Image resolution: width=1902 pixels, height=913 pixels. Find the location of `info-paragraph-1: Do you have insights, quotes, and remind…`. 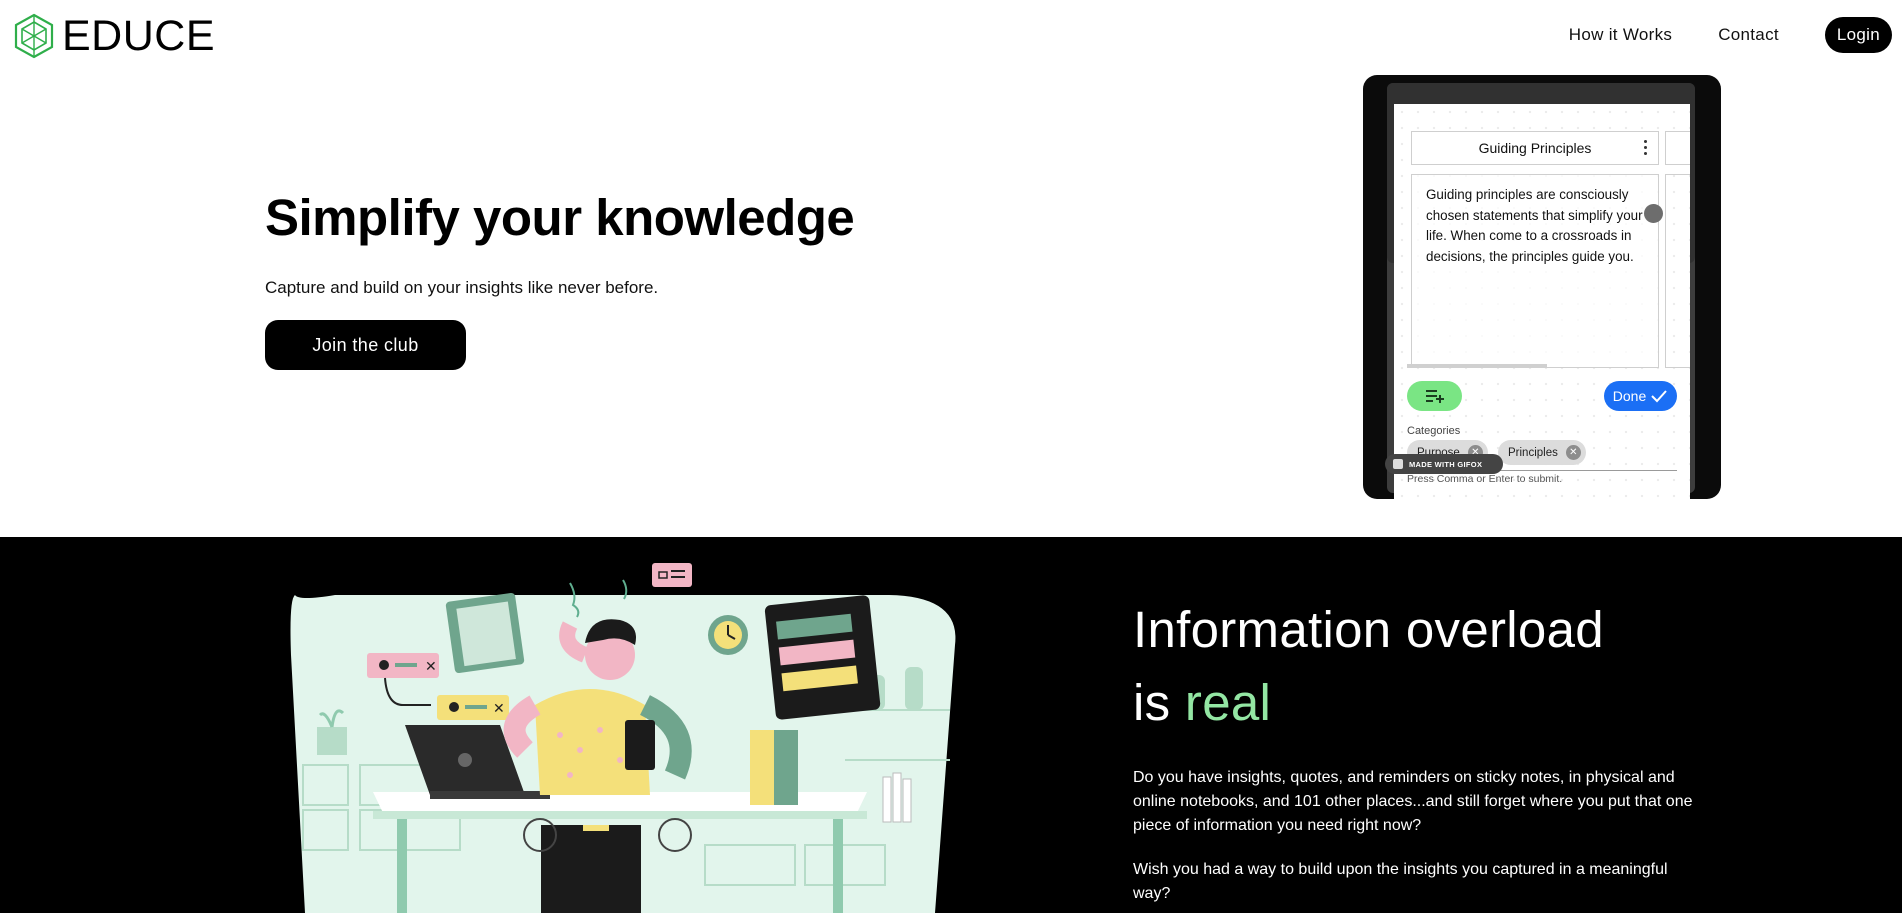

info-paragraph-1: Do you have insights, quotes, and remind… is located at coordinates (1413, 801).